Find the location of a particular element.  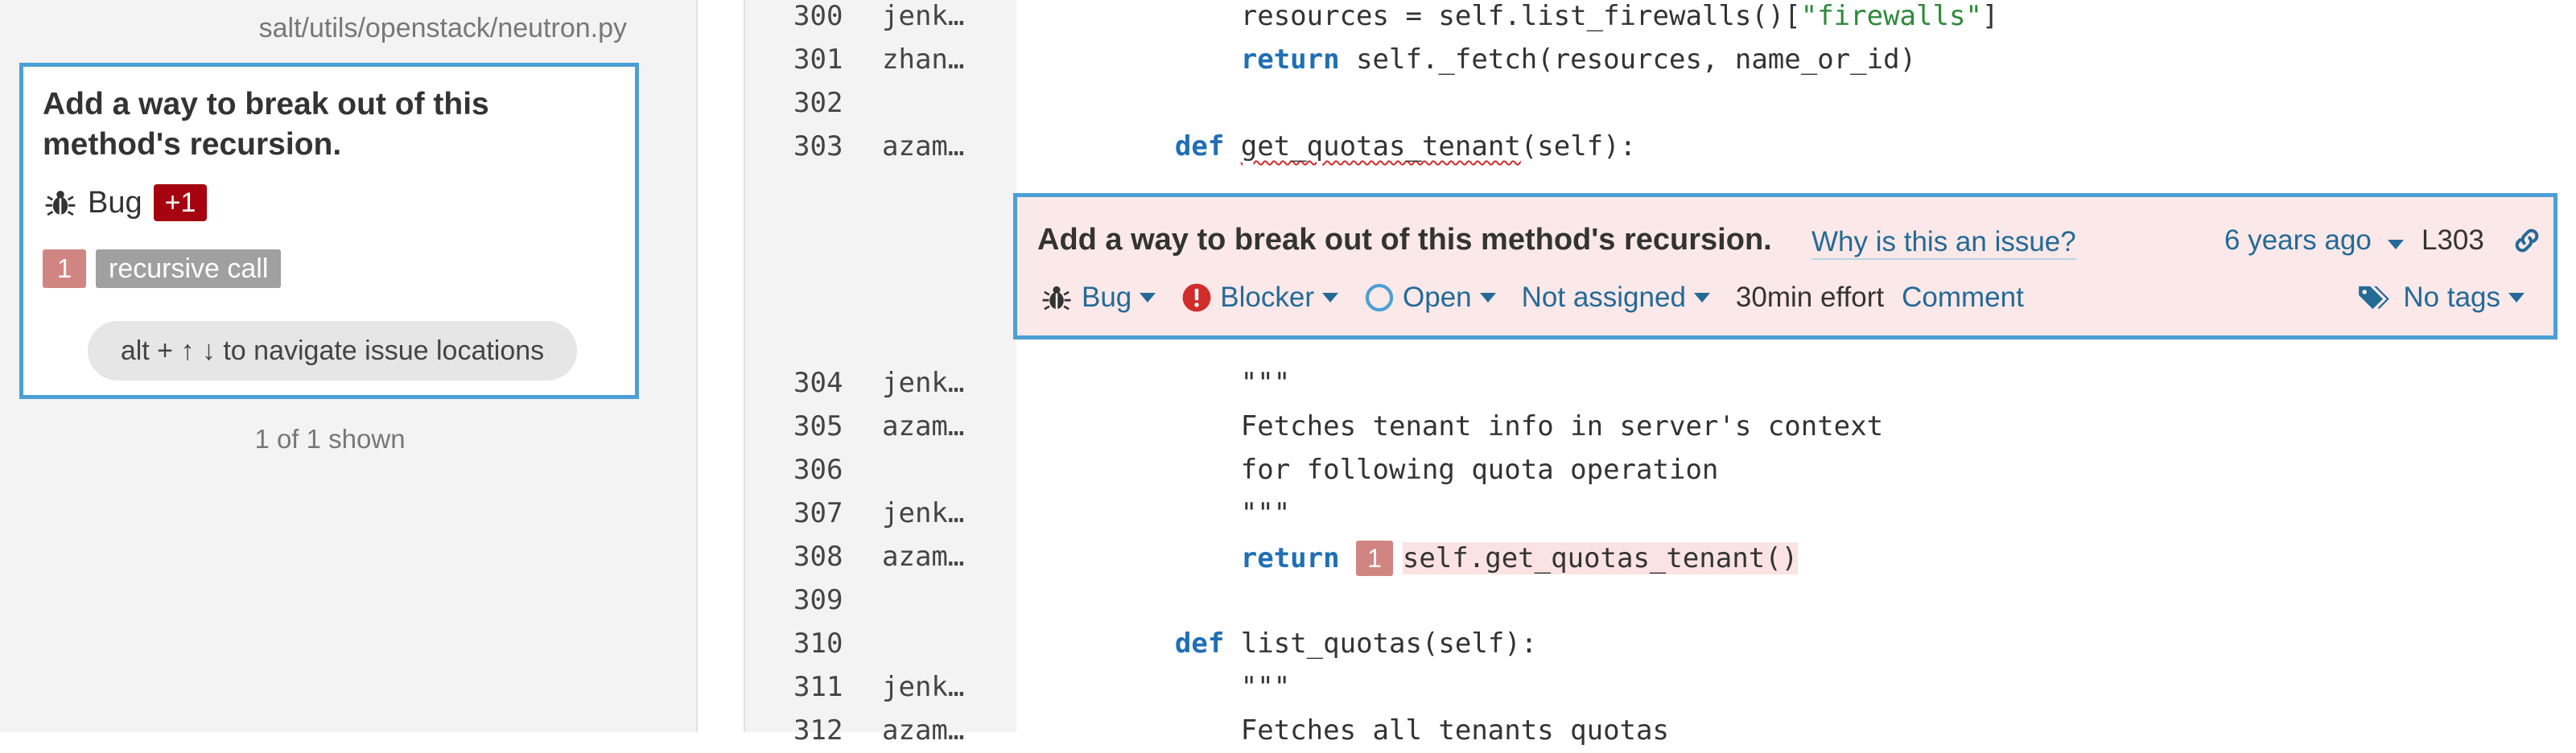

severity-dropdown: Blocker is located at coordinates (1263, 298).